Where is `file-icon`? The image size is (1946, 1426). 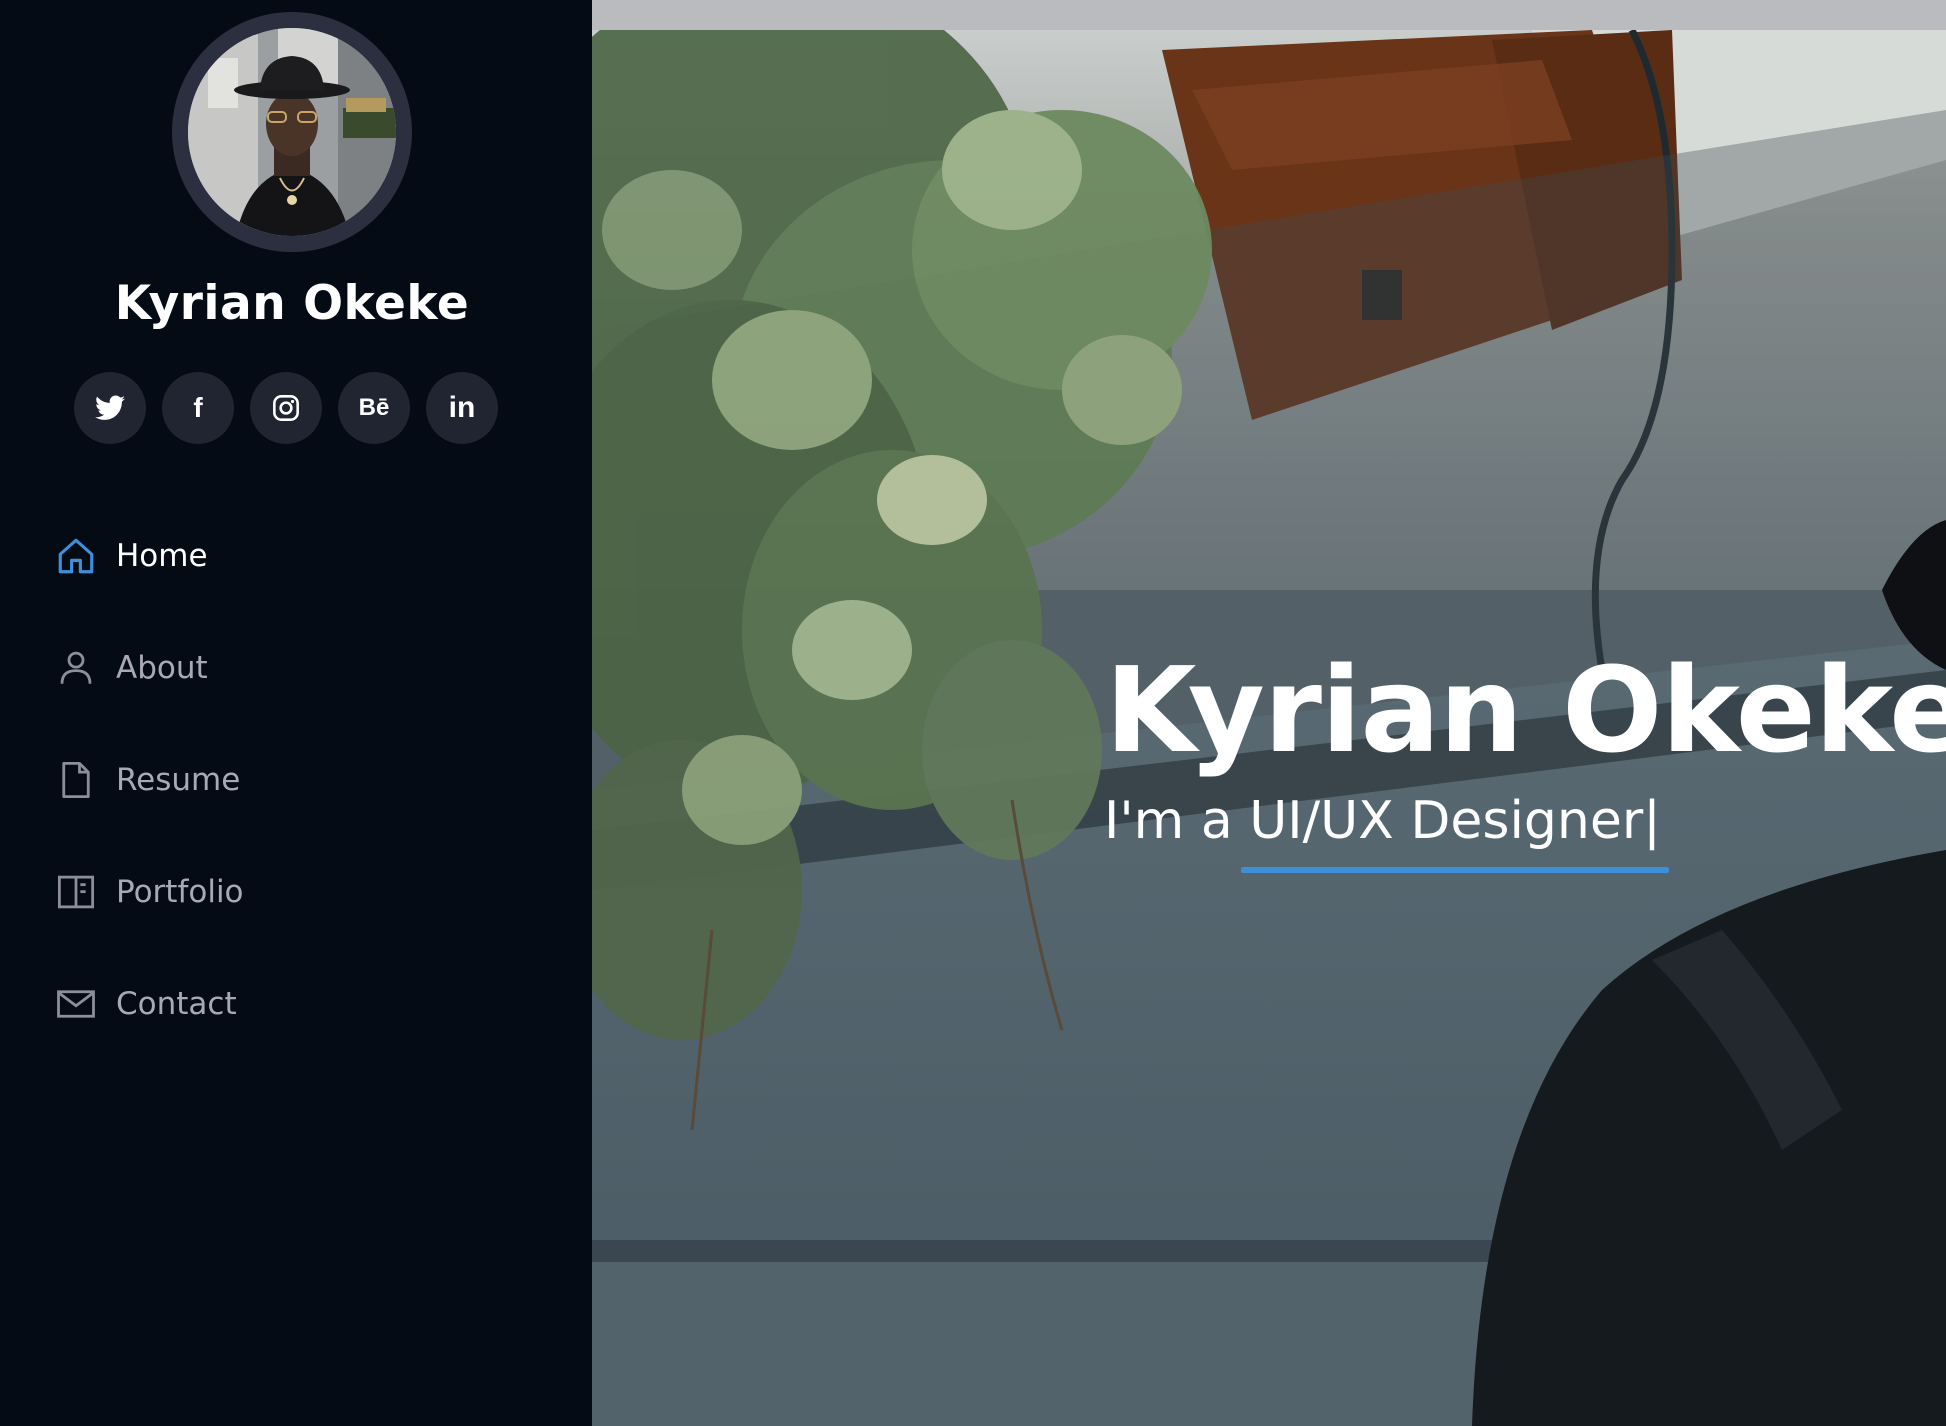
file-icon is located at coordinates (76, 780).